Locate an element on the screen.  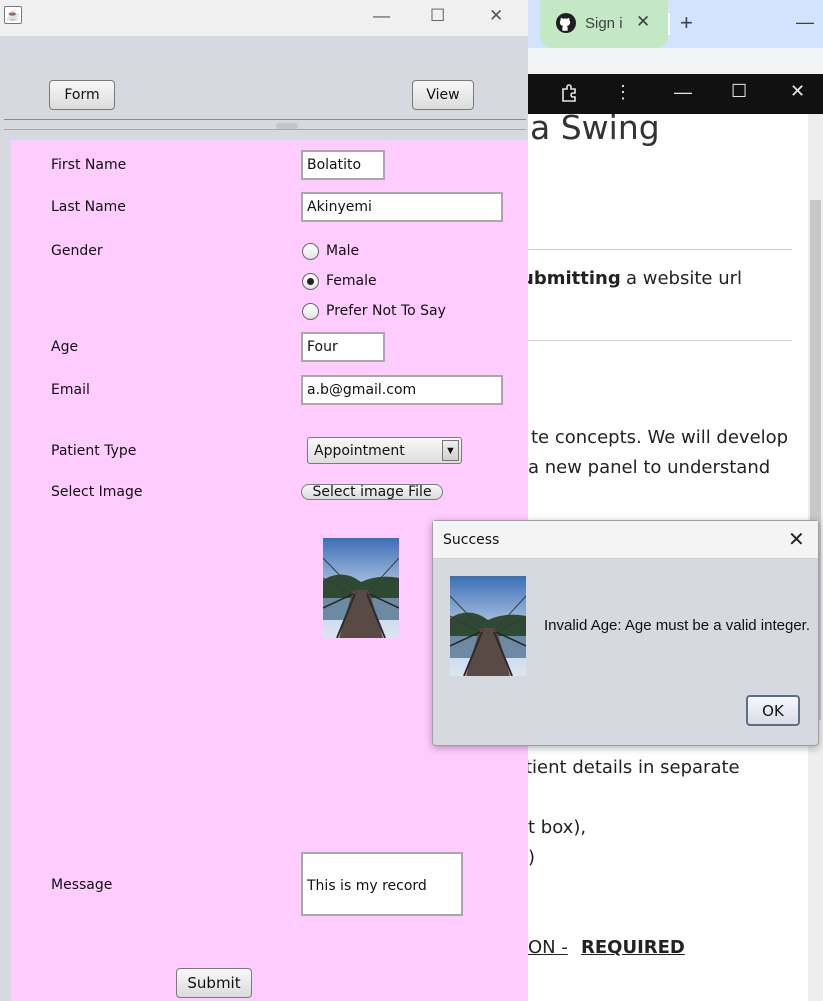
patient-type-label: Patient Type is located at coordinates (94, 451).